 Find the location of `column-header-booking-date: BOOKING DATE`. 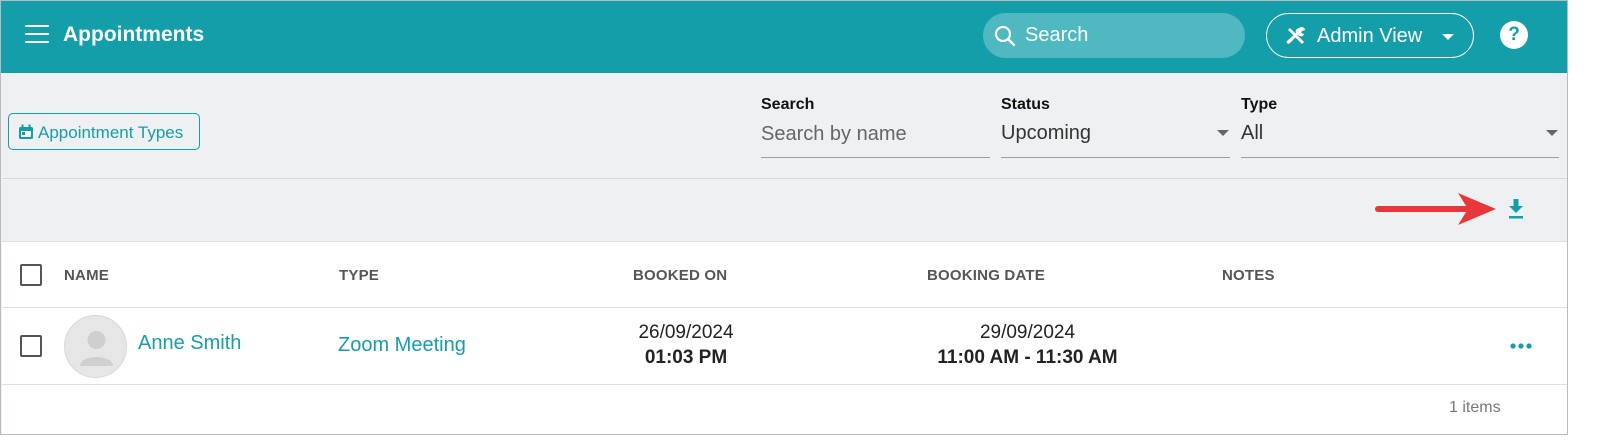

column-header-booking-date: BOOKING DATE is located at coordinates (986, 275).